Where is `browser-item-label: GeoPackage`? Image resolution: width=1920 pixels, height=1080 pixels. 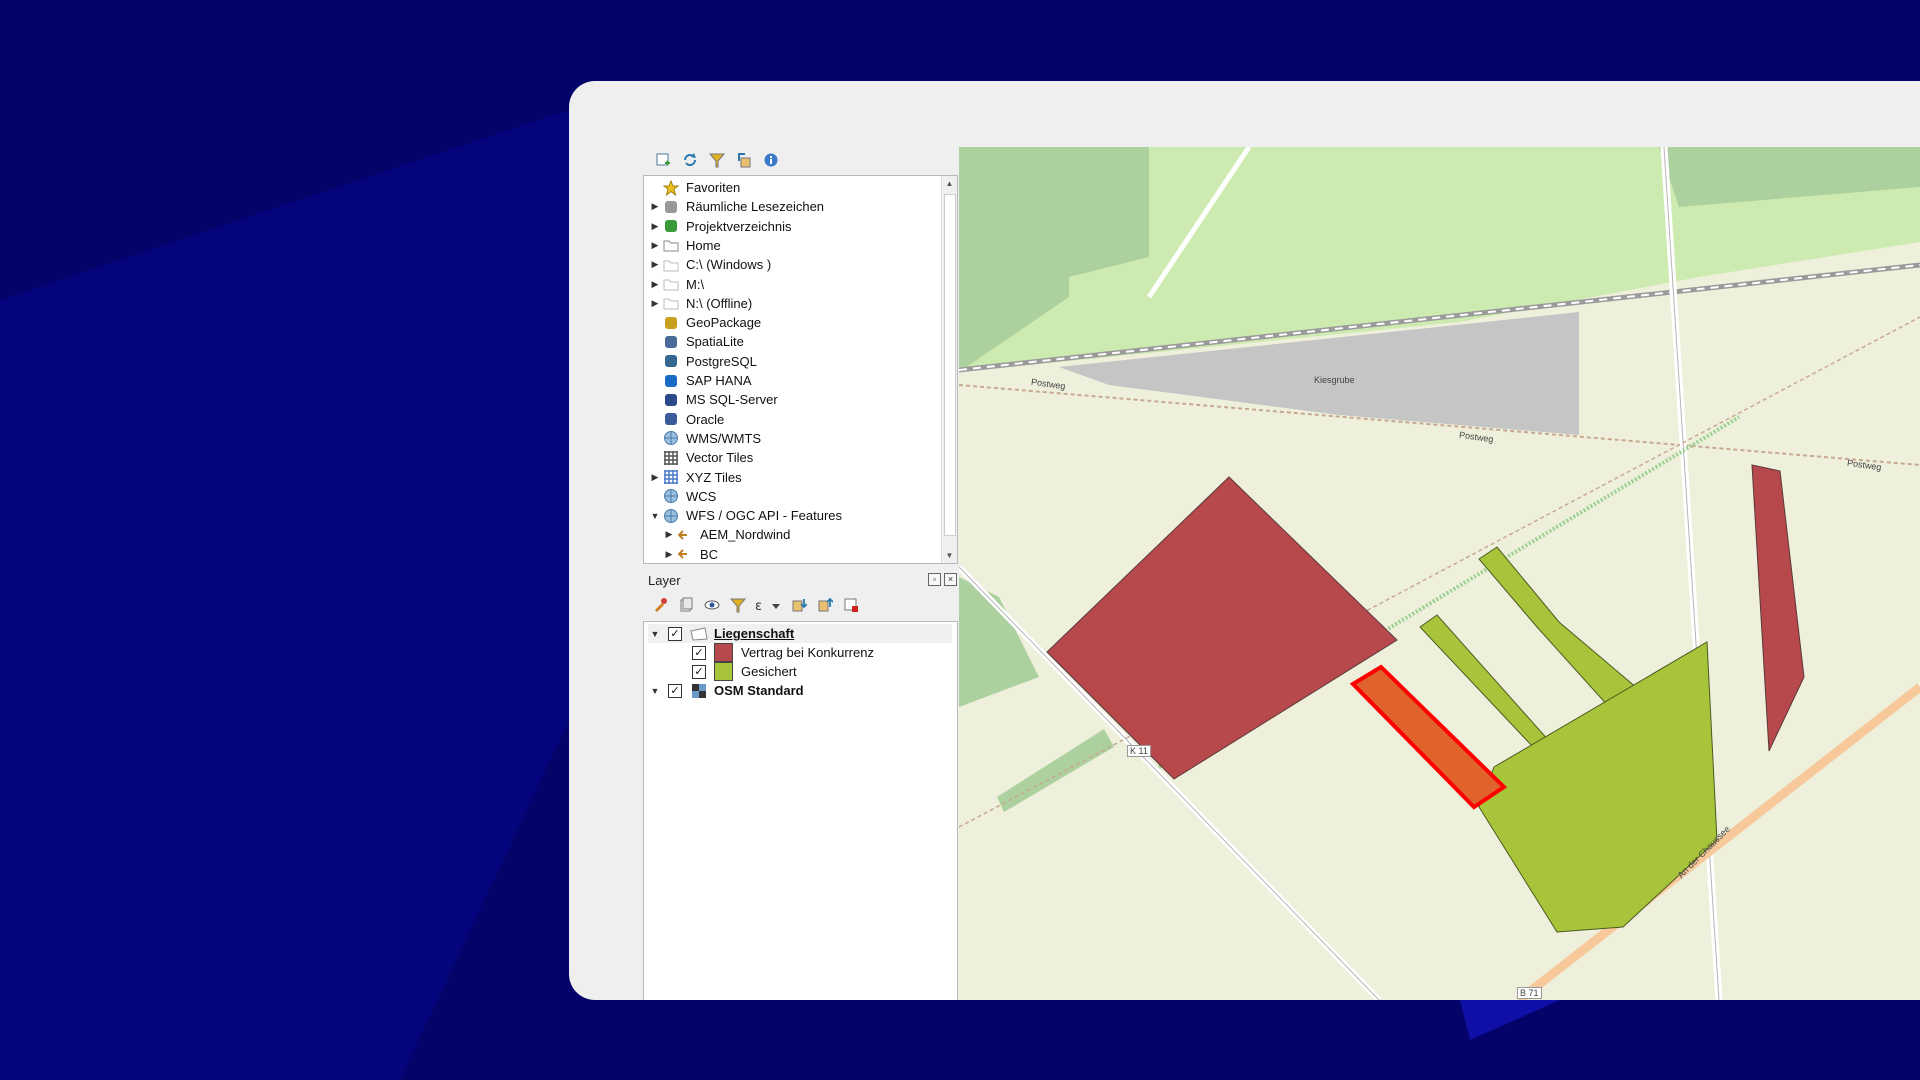
browser-item-label: GeoPackage is located at coordinates (724, 323).